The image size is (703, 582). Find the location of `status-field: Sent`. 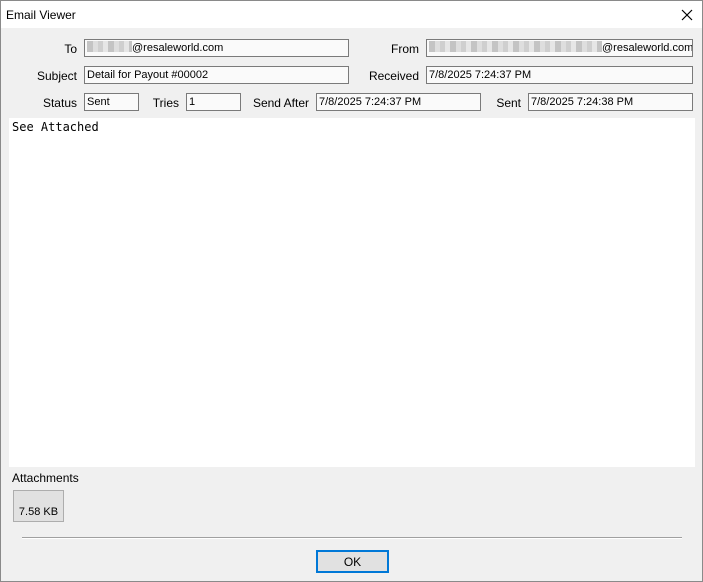

status-field: Sent is located at coordinates (111, 102).